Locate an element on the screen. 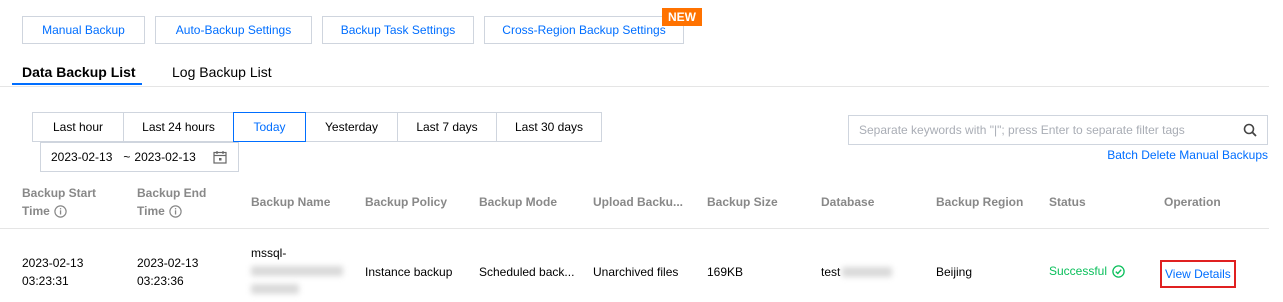 The height and width of the screenshot is (302, 1283). filter-last-30-days: Last 30 days is located at coordinates (549, 127).